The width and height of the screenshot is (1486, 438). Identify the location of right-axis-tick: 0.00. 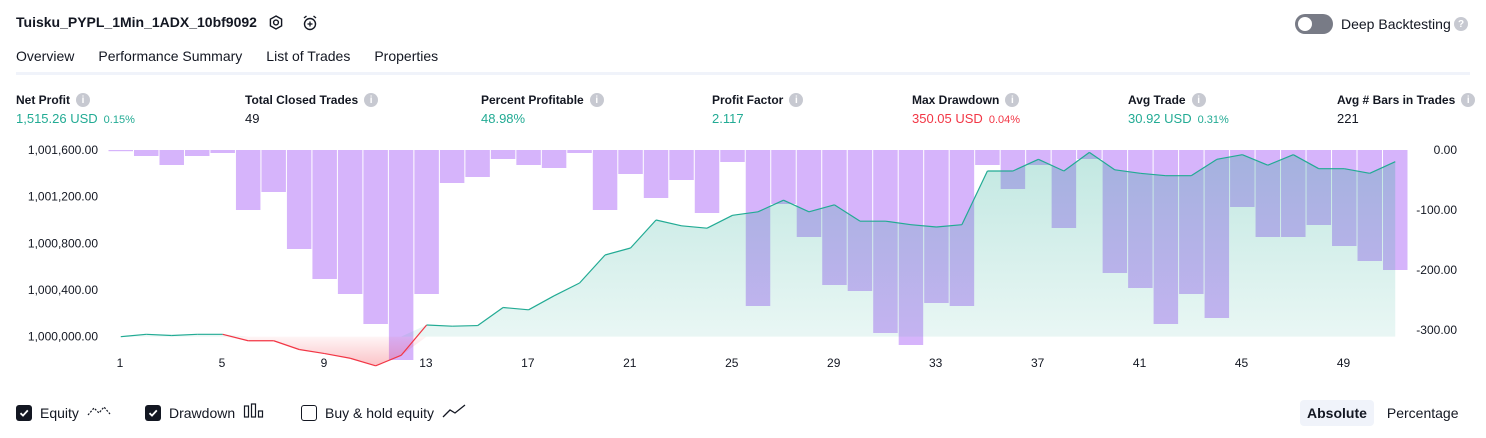
(1446, 150).